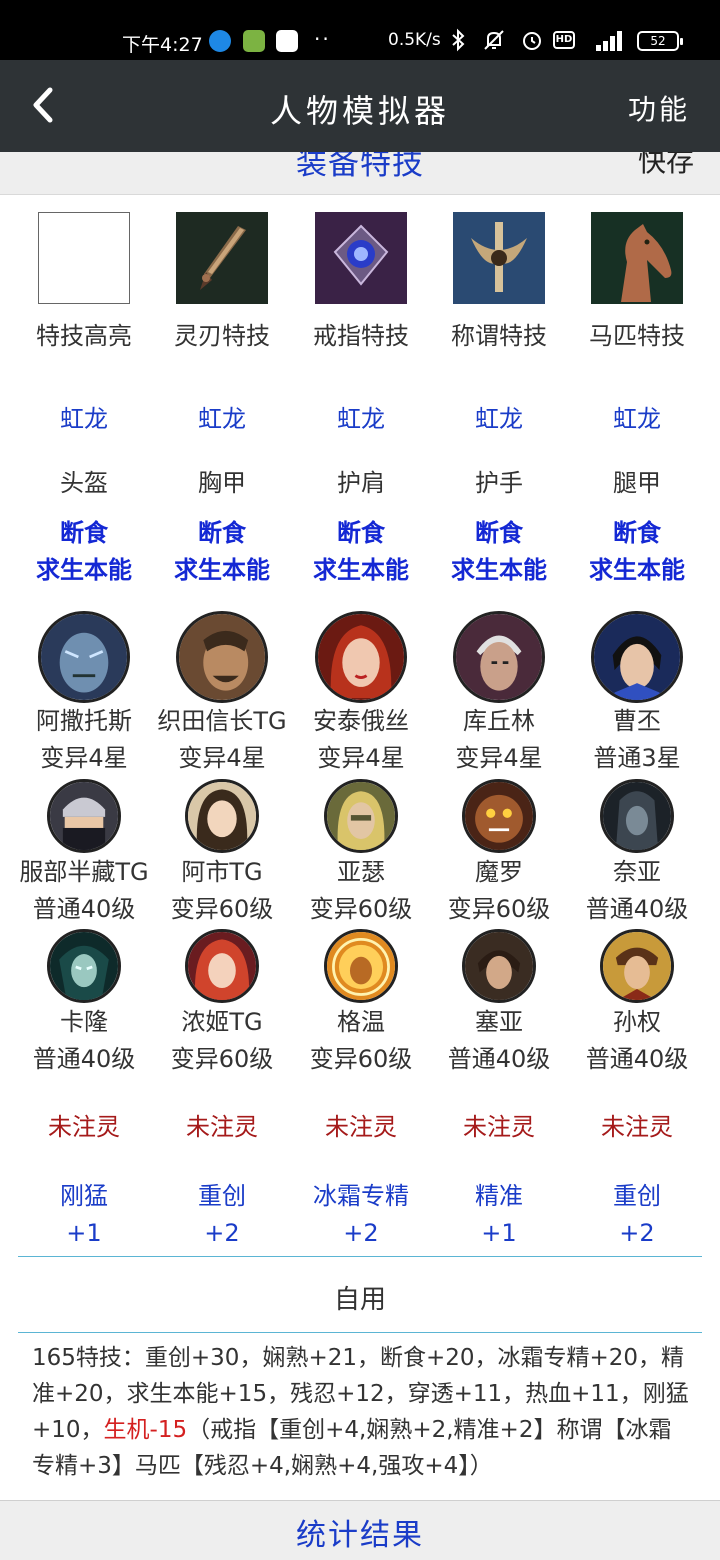  What do you see at coordinates (360, 1332) in the screenshot?
I see `divider` at bounding box center [360, 1332].